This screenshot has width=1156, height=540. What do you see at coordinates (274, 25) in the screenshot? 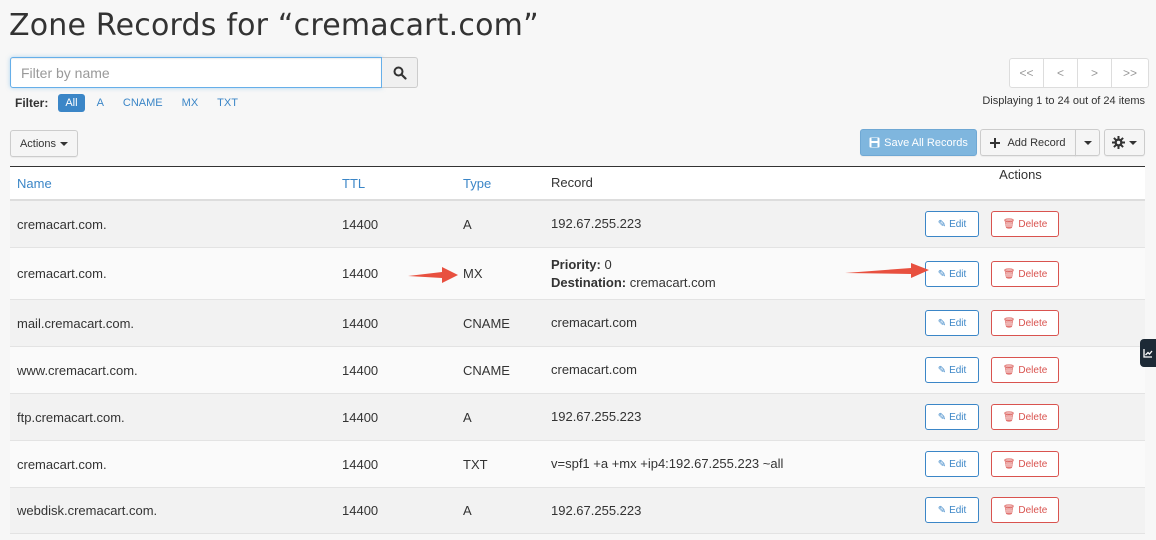
I see `page-title: Zone Records for “cremacart.com”` at bounding box center [274, 25].